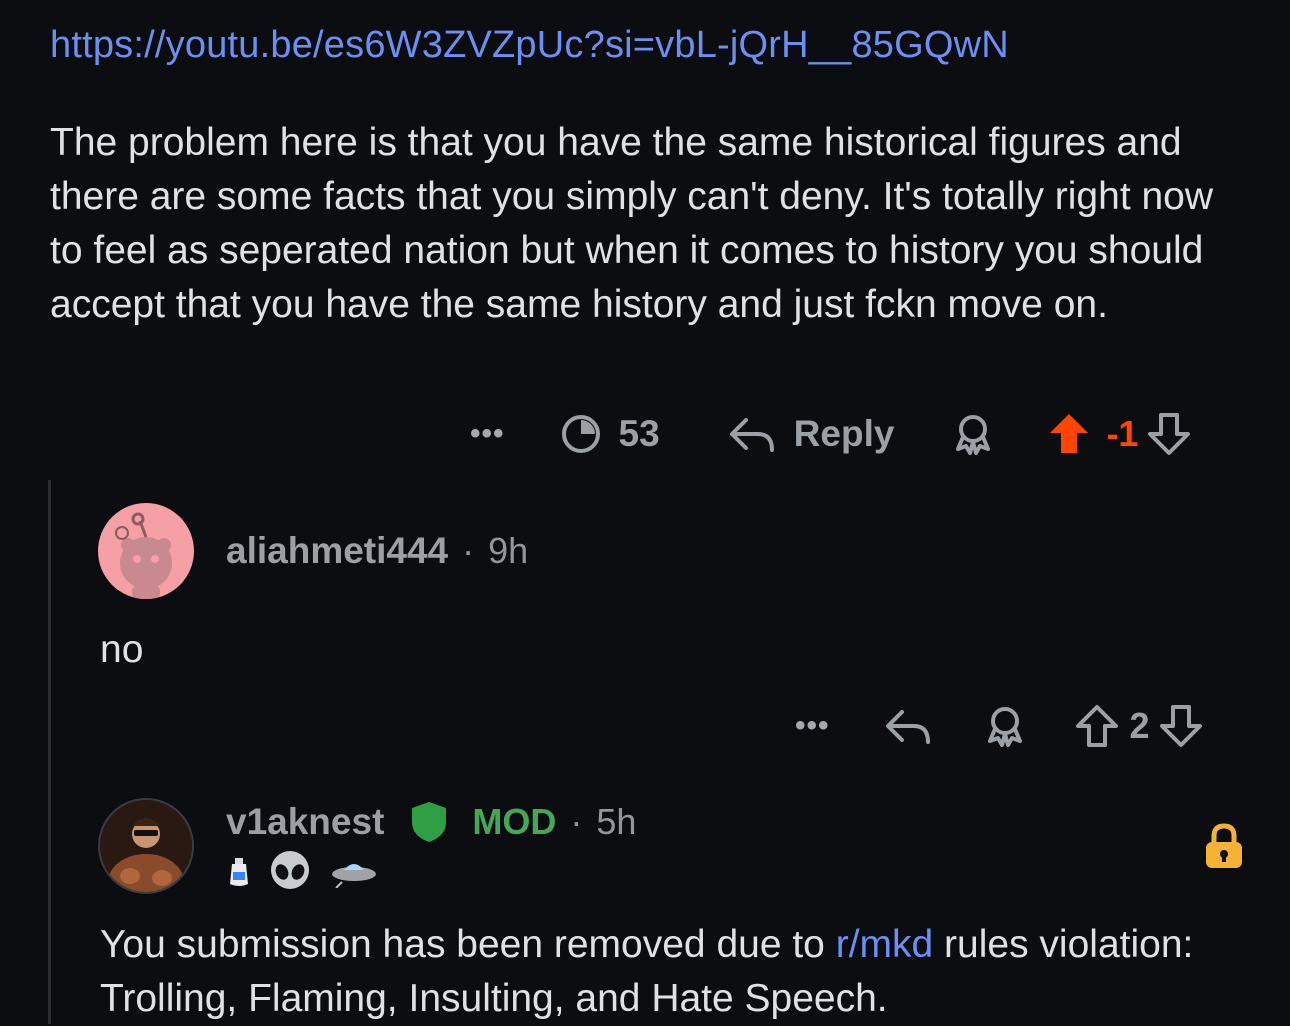 Image resolution: width=1290 pixels, height=1026 pixels. I want to click on vote-score: -1, so click(1122, 433).